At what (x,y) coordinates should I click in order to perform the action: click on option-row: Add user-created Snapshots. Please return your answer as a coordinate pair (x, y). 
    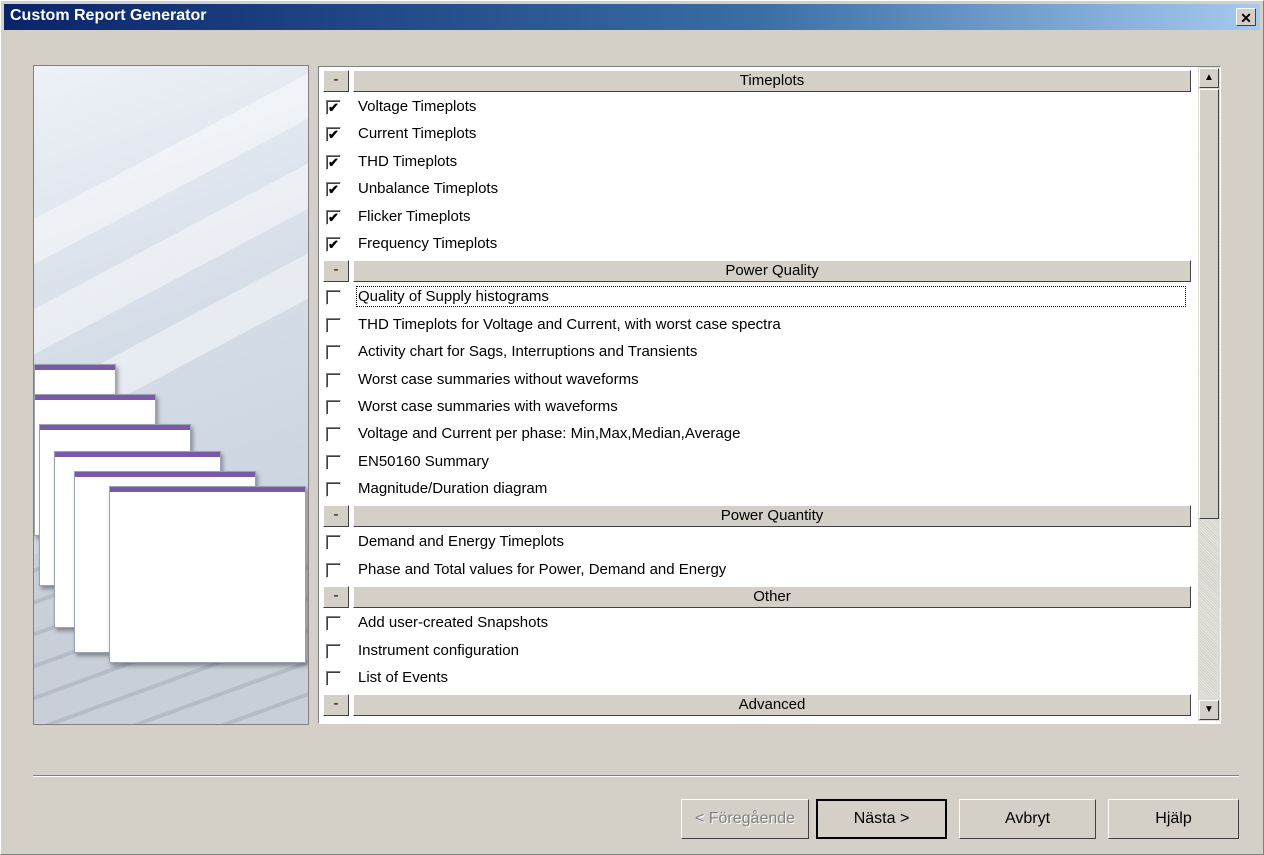
    Looking at the image, I should click on (758, 624).